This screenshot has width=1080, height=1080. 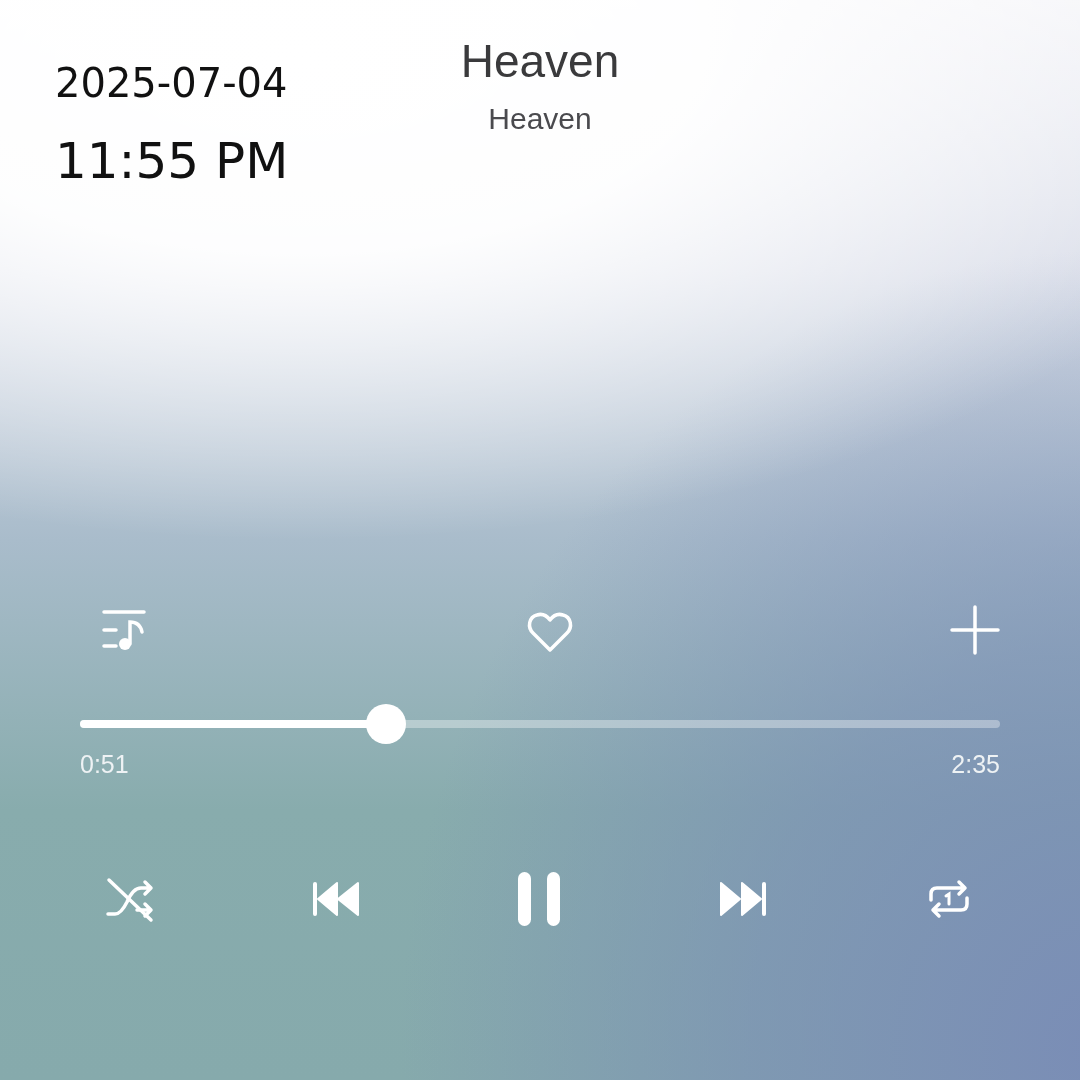 What do you see at coordinates (172, 83) in the screenshot?
I see `date: 2025-07-04` at bounding box center [172, 83].